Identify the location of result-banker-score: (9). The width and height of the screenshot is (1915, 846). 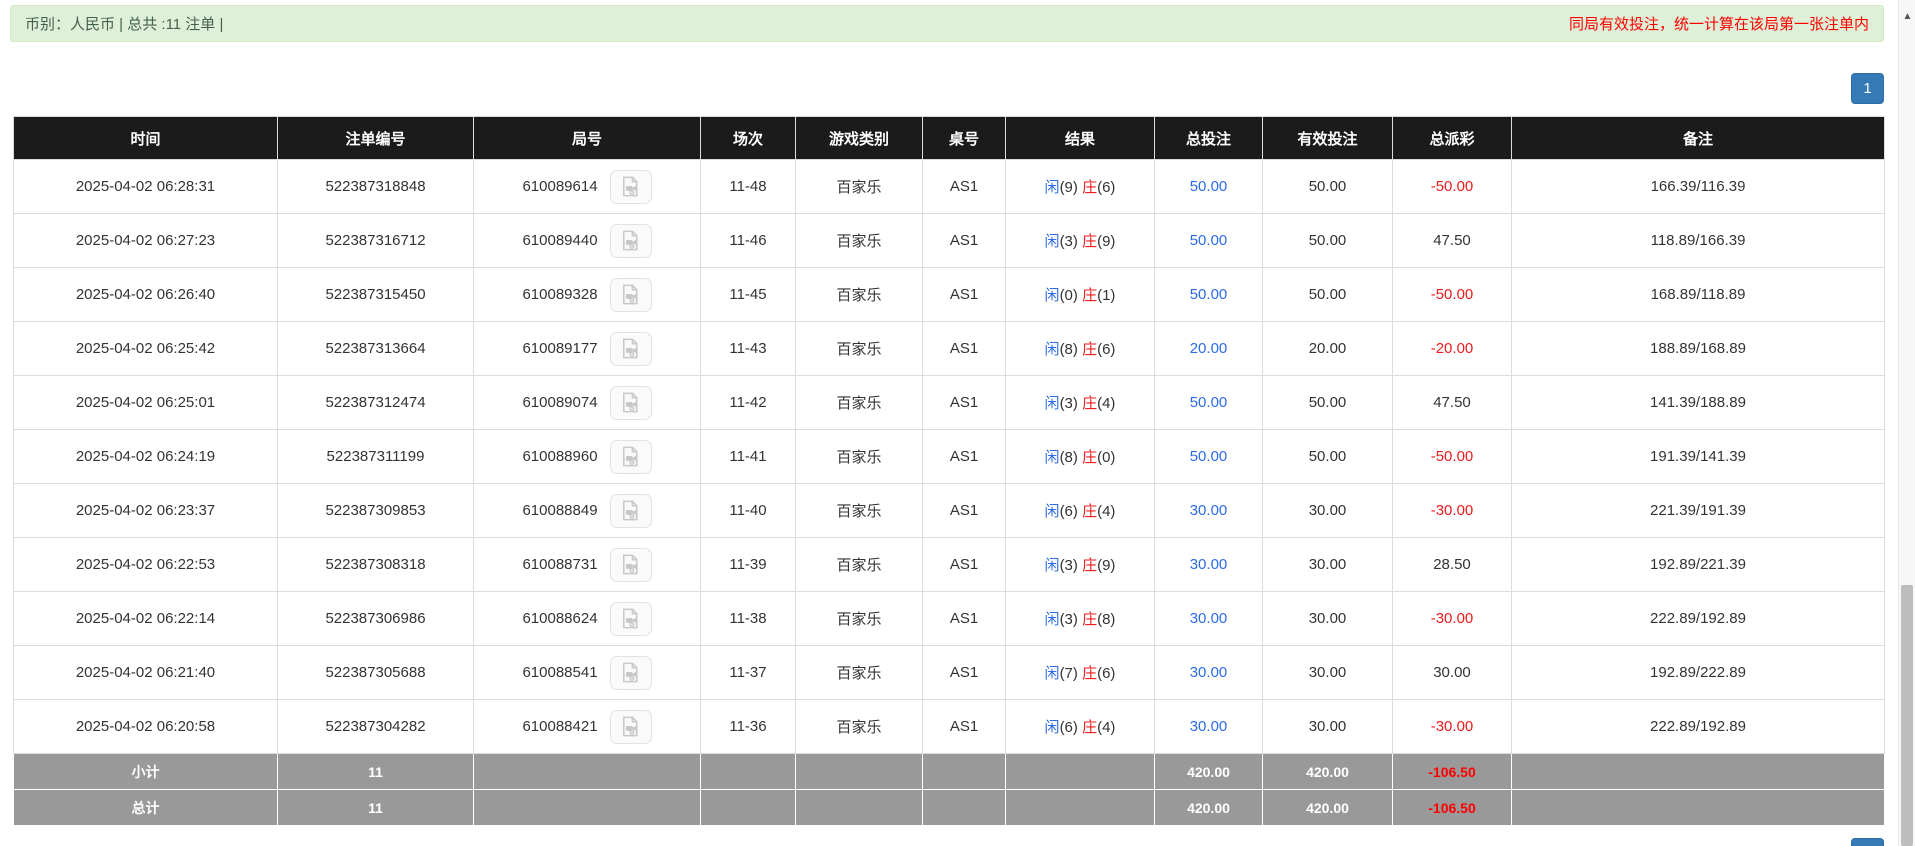
(1106, 241).